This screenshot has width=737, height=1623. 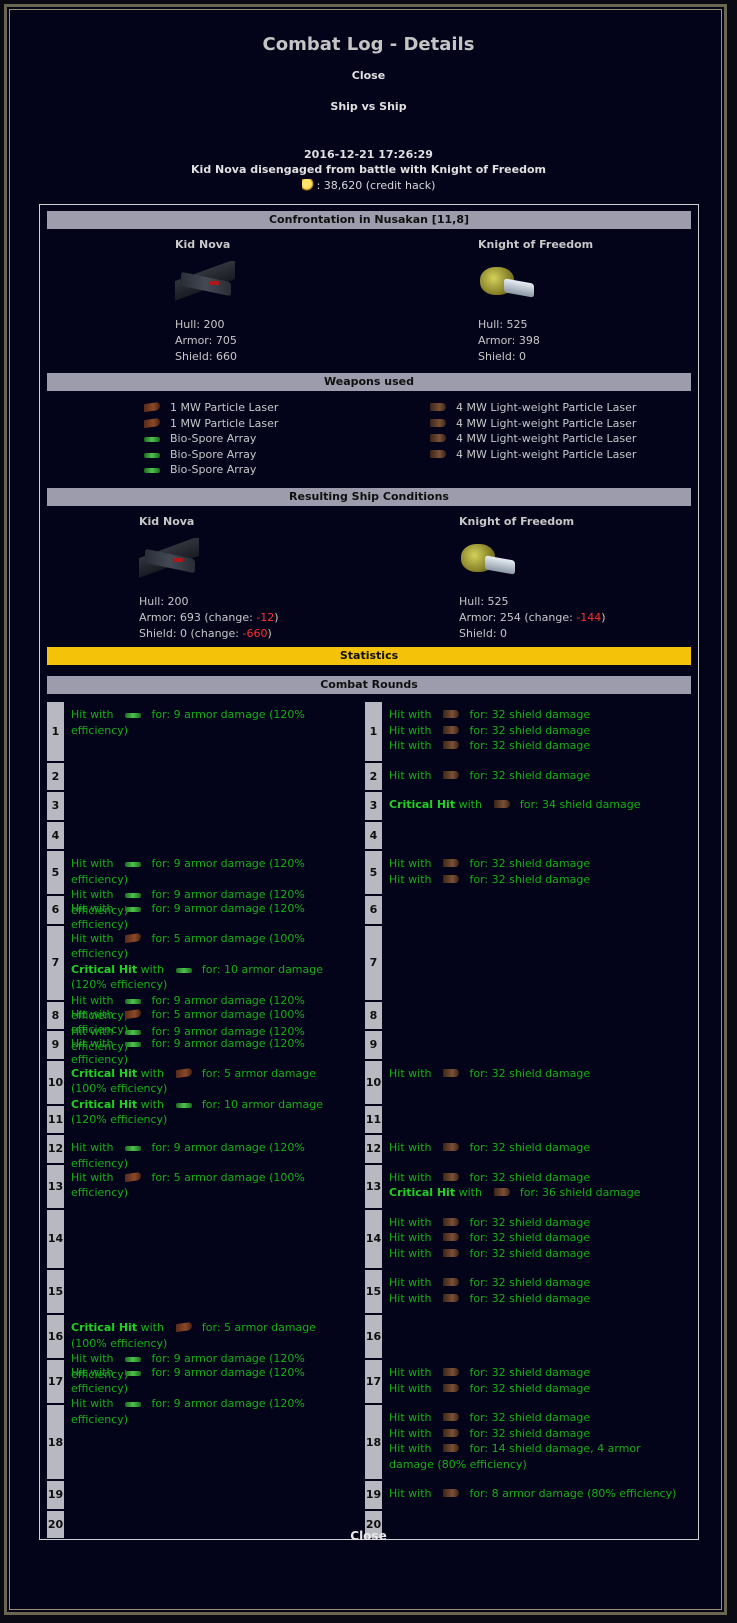 I want to click on attacker-ship-image, so click(x=205, y=283).